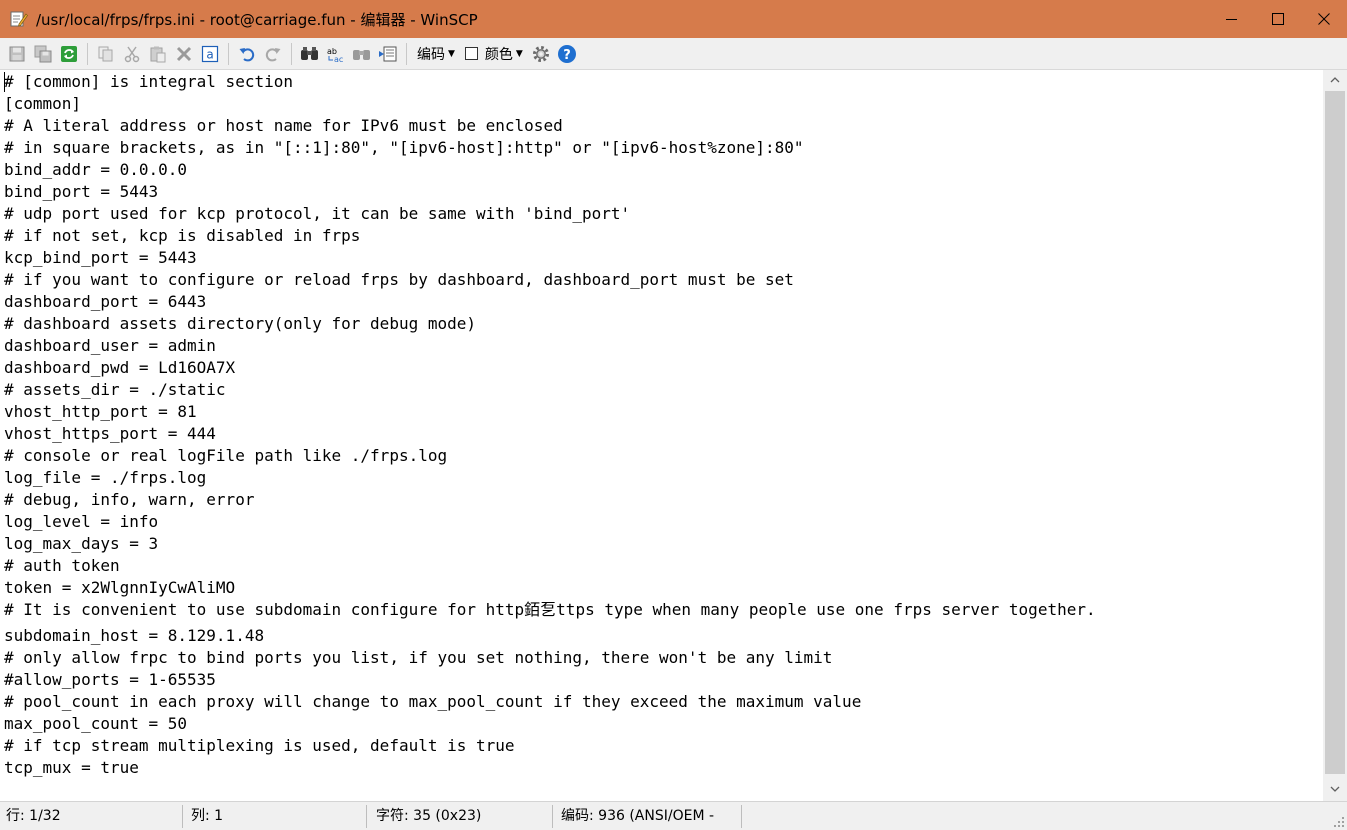 This screenshot has width=1347, height=830. Describe the element at coordinates (105, 477) in the screenshot. I see `editor-line: log_file = ./frps.log` at that location.